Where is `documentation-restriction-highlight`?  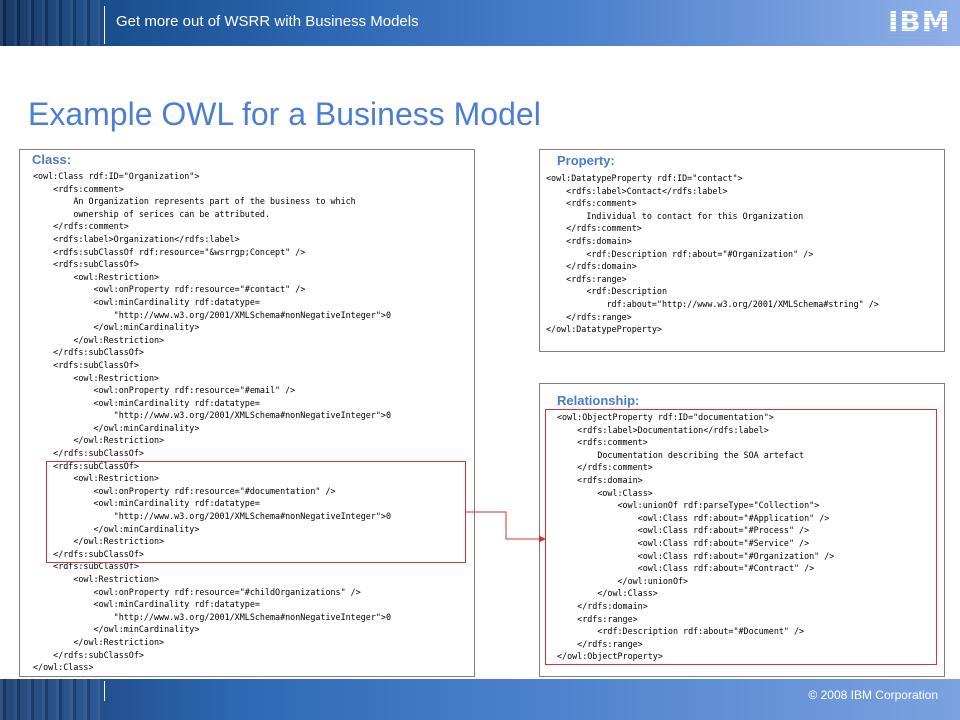
documentation-restriction-highlight is located at coordinates (256, 512).